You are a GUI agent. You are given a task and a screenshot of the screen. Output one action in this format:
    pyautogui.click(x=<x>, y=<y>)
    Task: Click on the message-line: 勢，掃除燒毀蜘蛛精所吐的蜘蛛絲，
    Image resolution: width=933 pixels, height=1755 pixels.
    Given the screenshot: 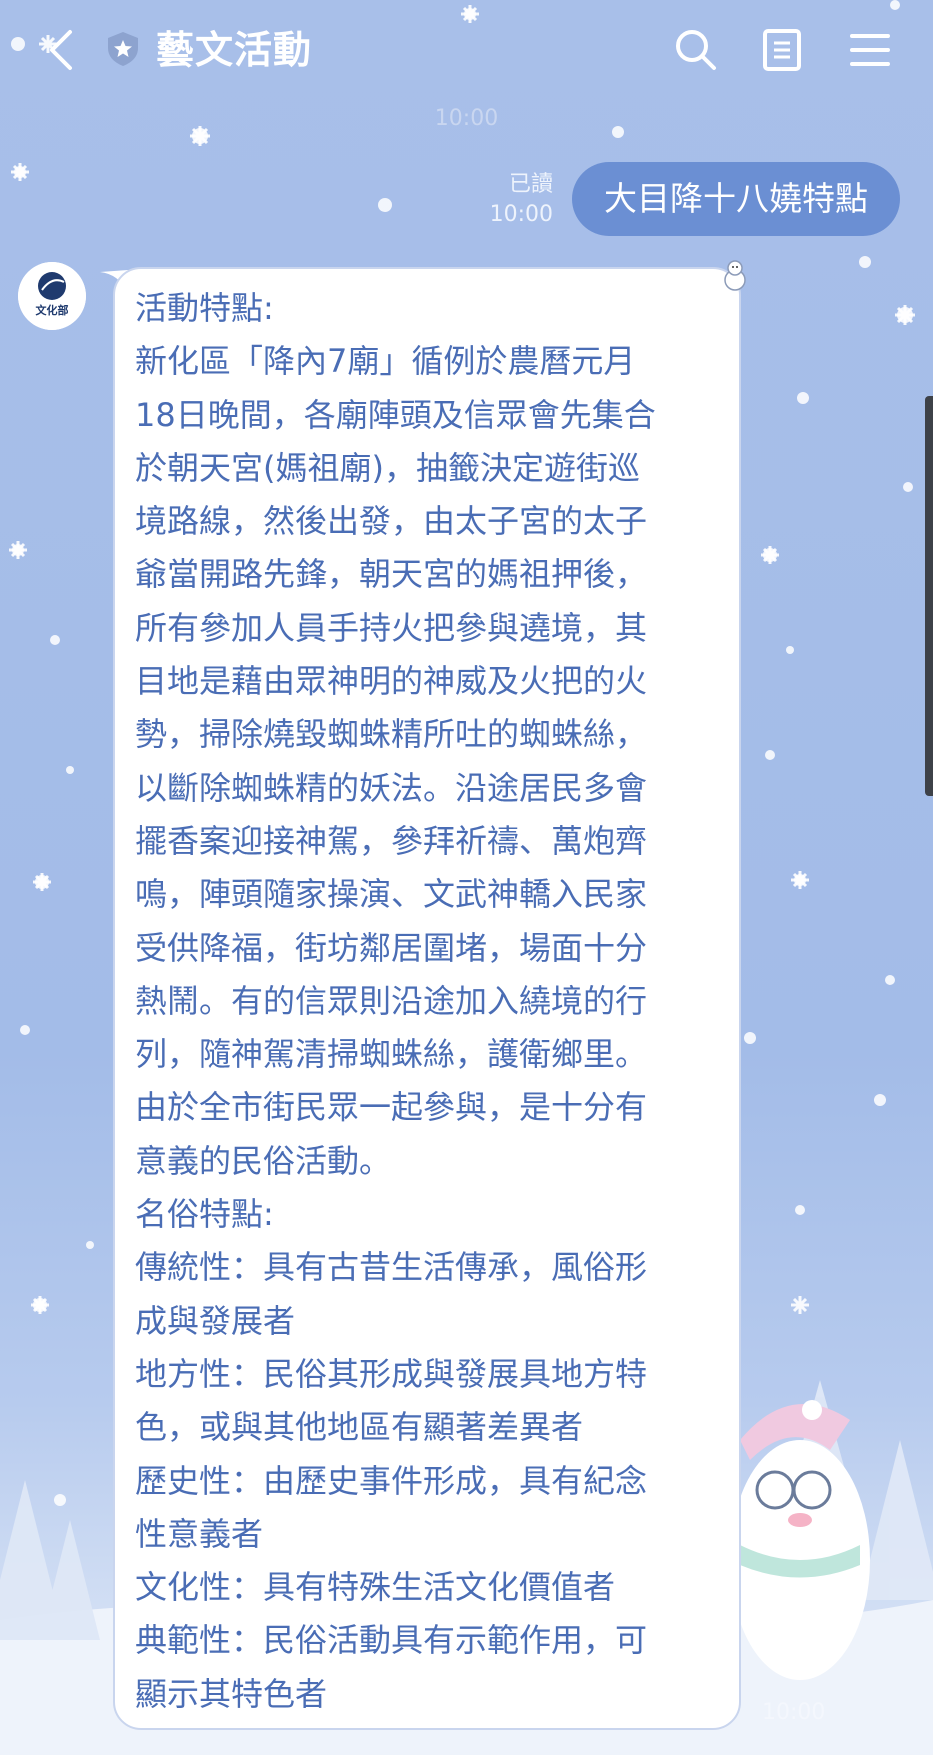 What is the action you would take?
    pyautogui.click(x=391, y=734)
    